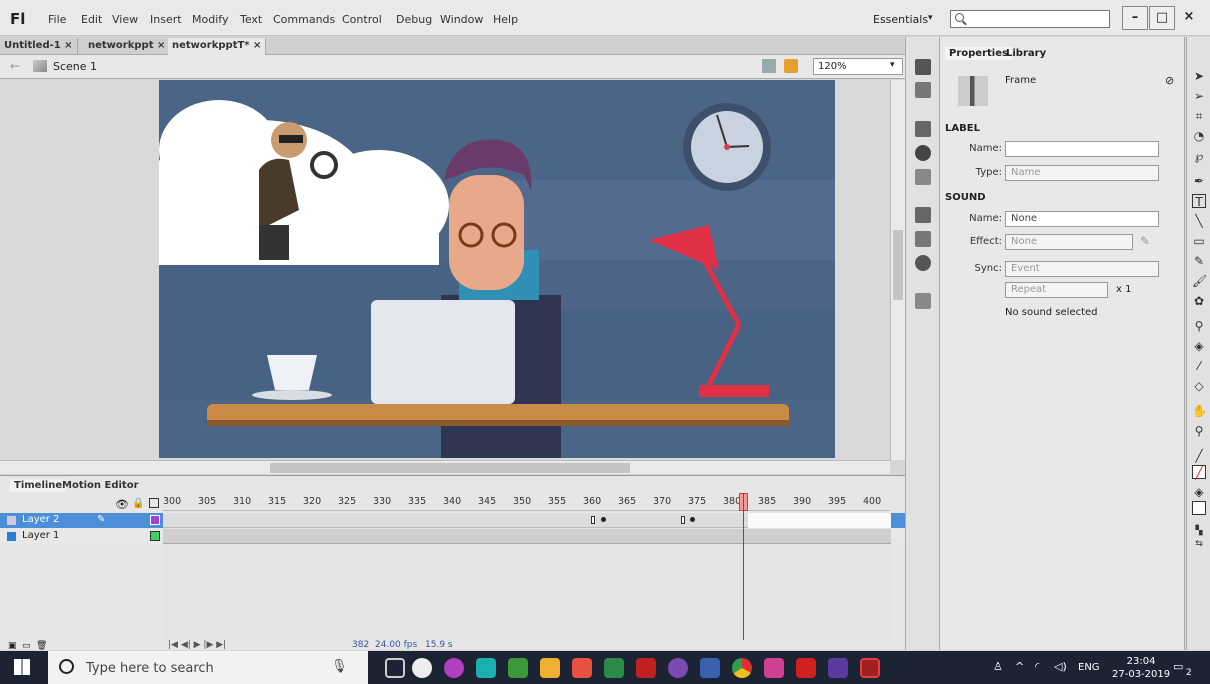 The height and width of the screenshot is (684, 1210). I want to click on pen-tool-icon: ✒, so click(1199, 181).